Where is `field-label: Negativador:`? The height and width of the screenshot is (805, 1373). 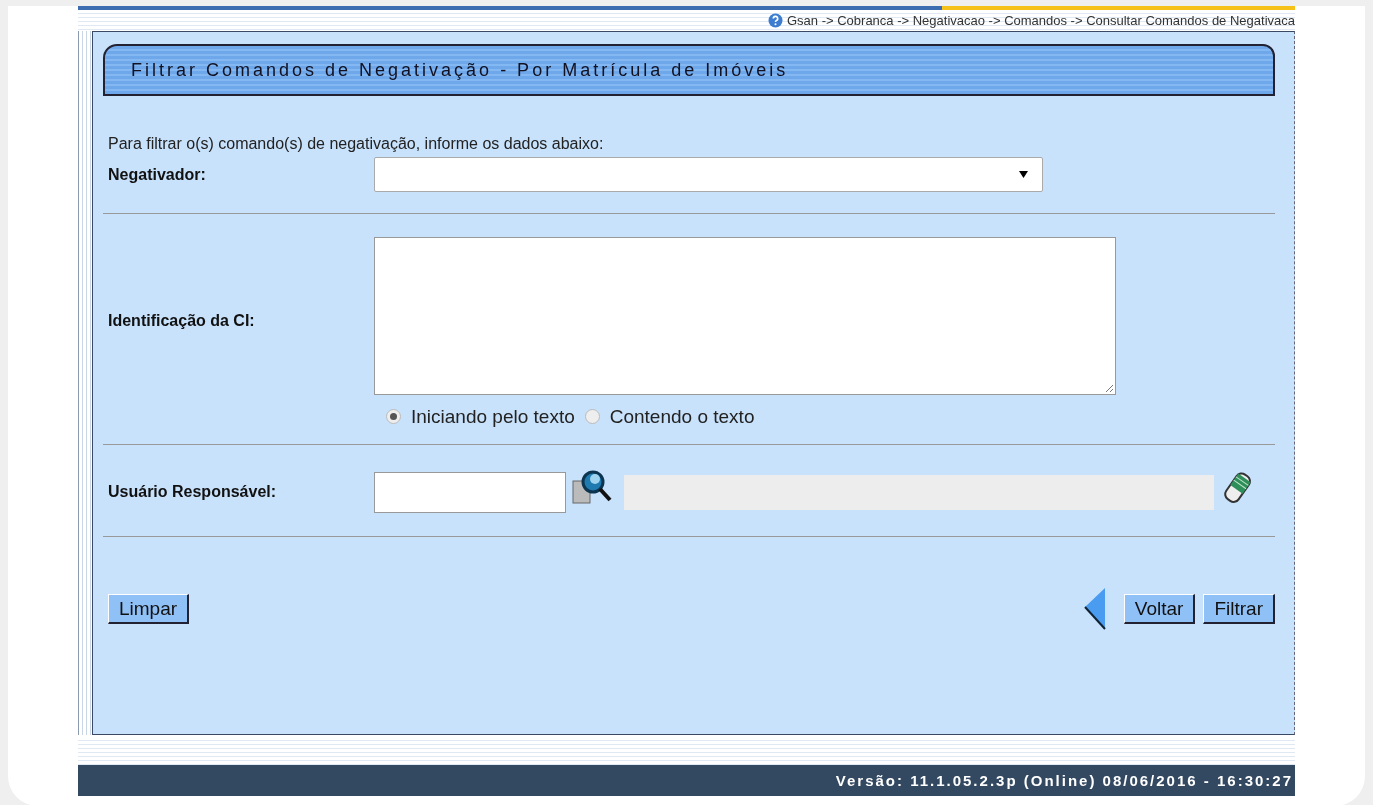 field-label: Negativador: is located at coordinates (157, 174).